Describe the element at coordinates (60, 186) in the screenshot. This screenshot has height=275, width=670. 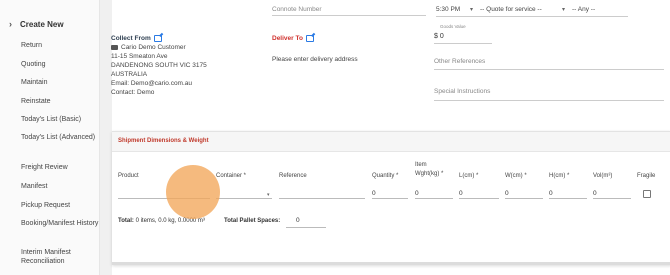
I see `sidebar-item-manifest: Manifest` at that location.